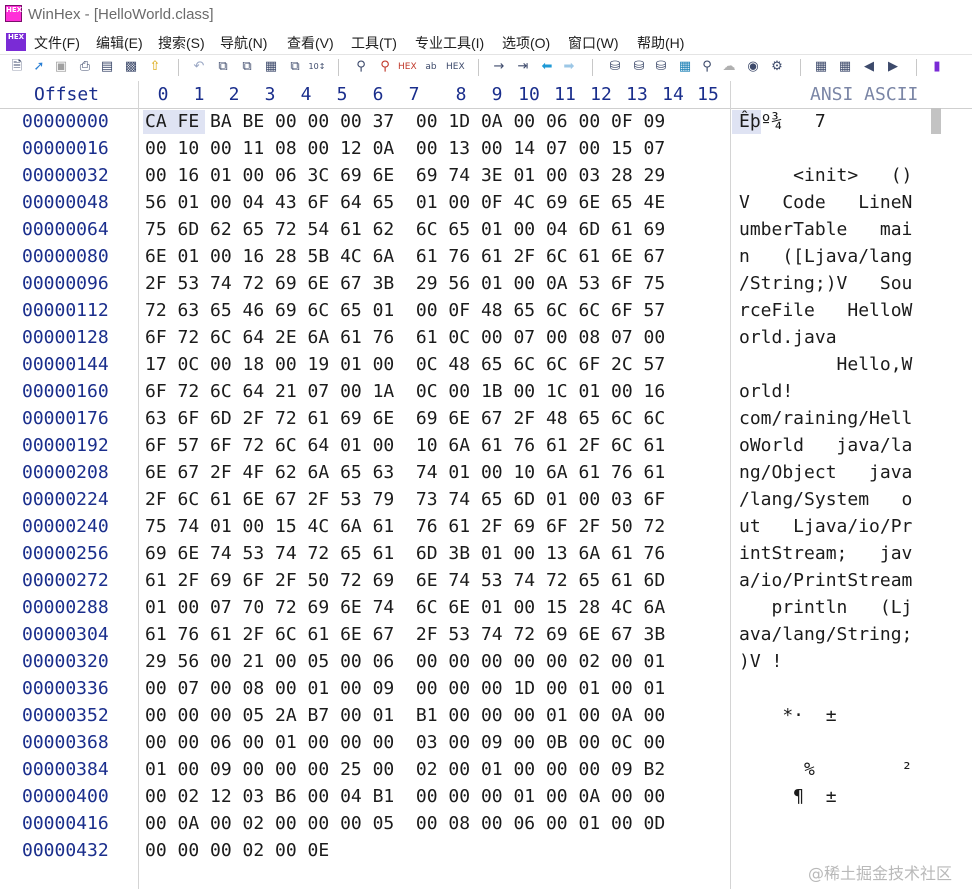 This screenshot has height=889, width=972. Describe the element at coordinates (825, 769) in the screenshot. I see `ascii-text: % ²` at that location.